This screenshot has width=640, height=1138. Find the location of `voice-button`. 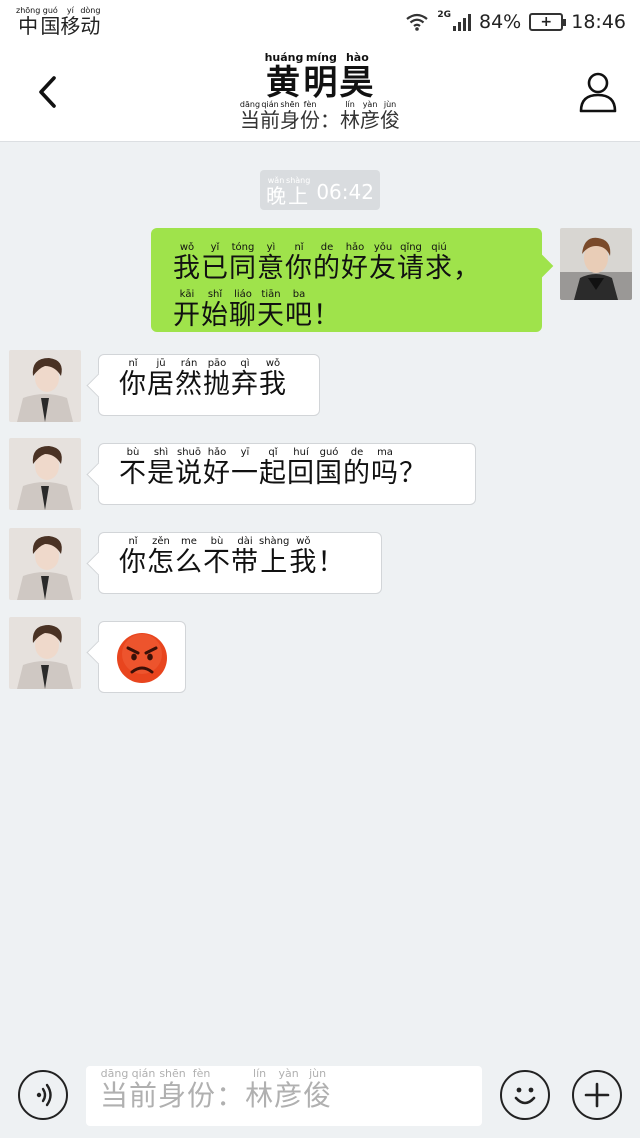

voice-button is located at coordinates (43, 1095).